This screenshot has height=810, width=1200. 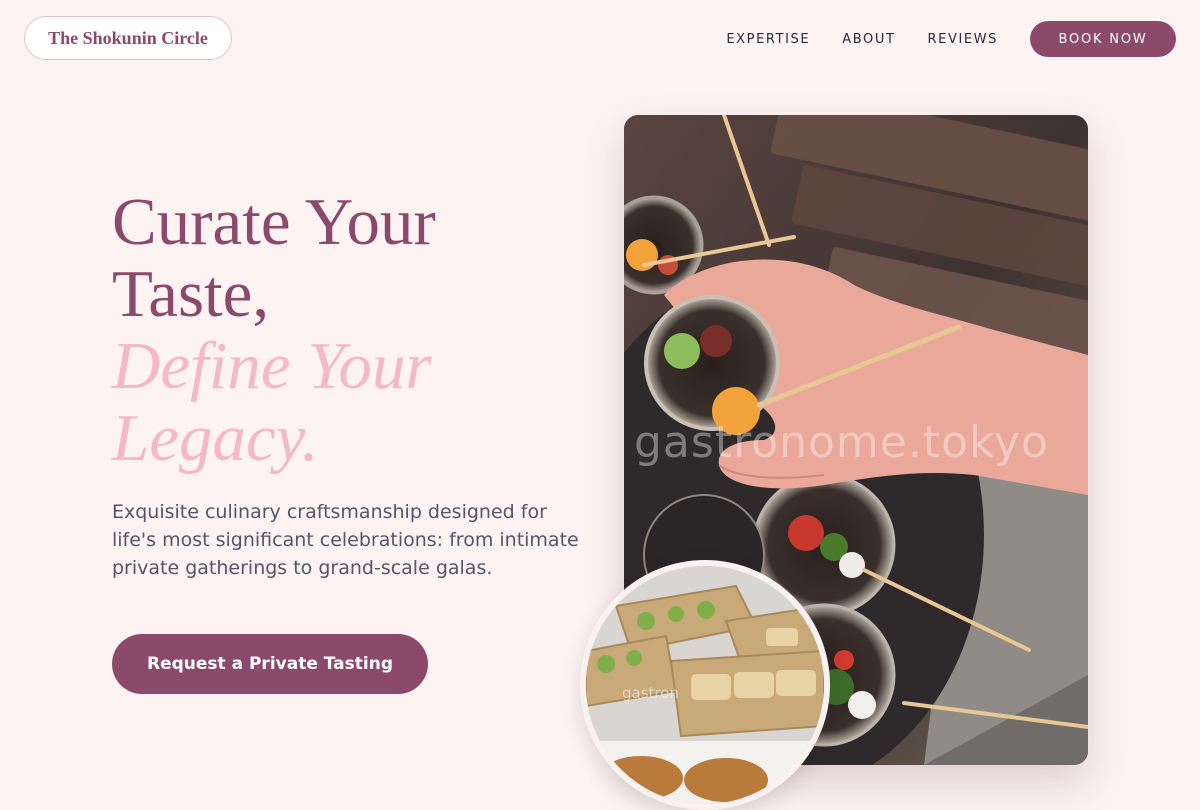 What do you see at coordinates (270, 664) in the screenshot?
I see `request-tasting-button: Request a Private Tasting` at bounding box center [270, 664].